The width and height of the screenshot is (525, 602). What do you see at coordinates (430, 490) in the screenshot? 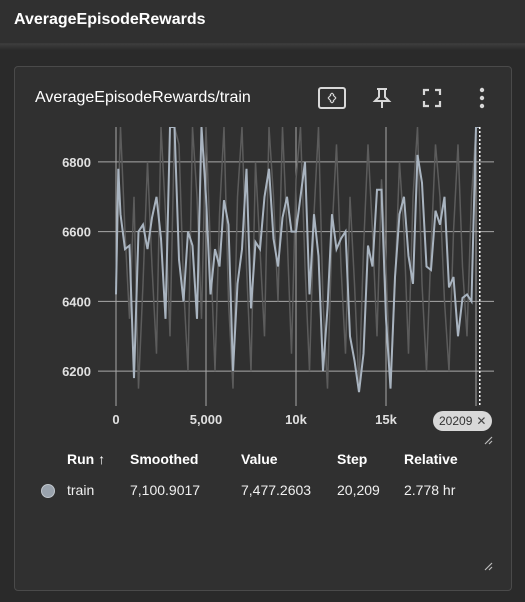
I see `relative-value: 2.778 hr` at bounding box center [430, 490].